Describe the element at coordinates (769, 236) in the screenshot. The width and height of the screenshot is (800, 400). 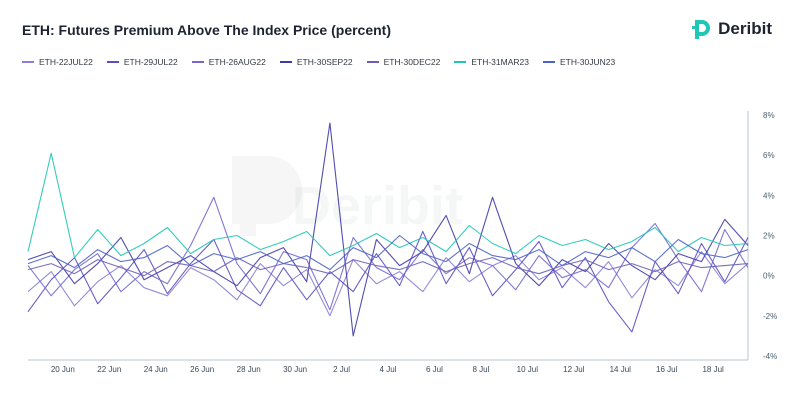
I see `y-tick-label: 2%` at that location.